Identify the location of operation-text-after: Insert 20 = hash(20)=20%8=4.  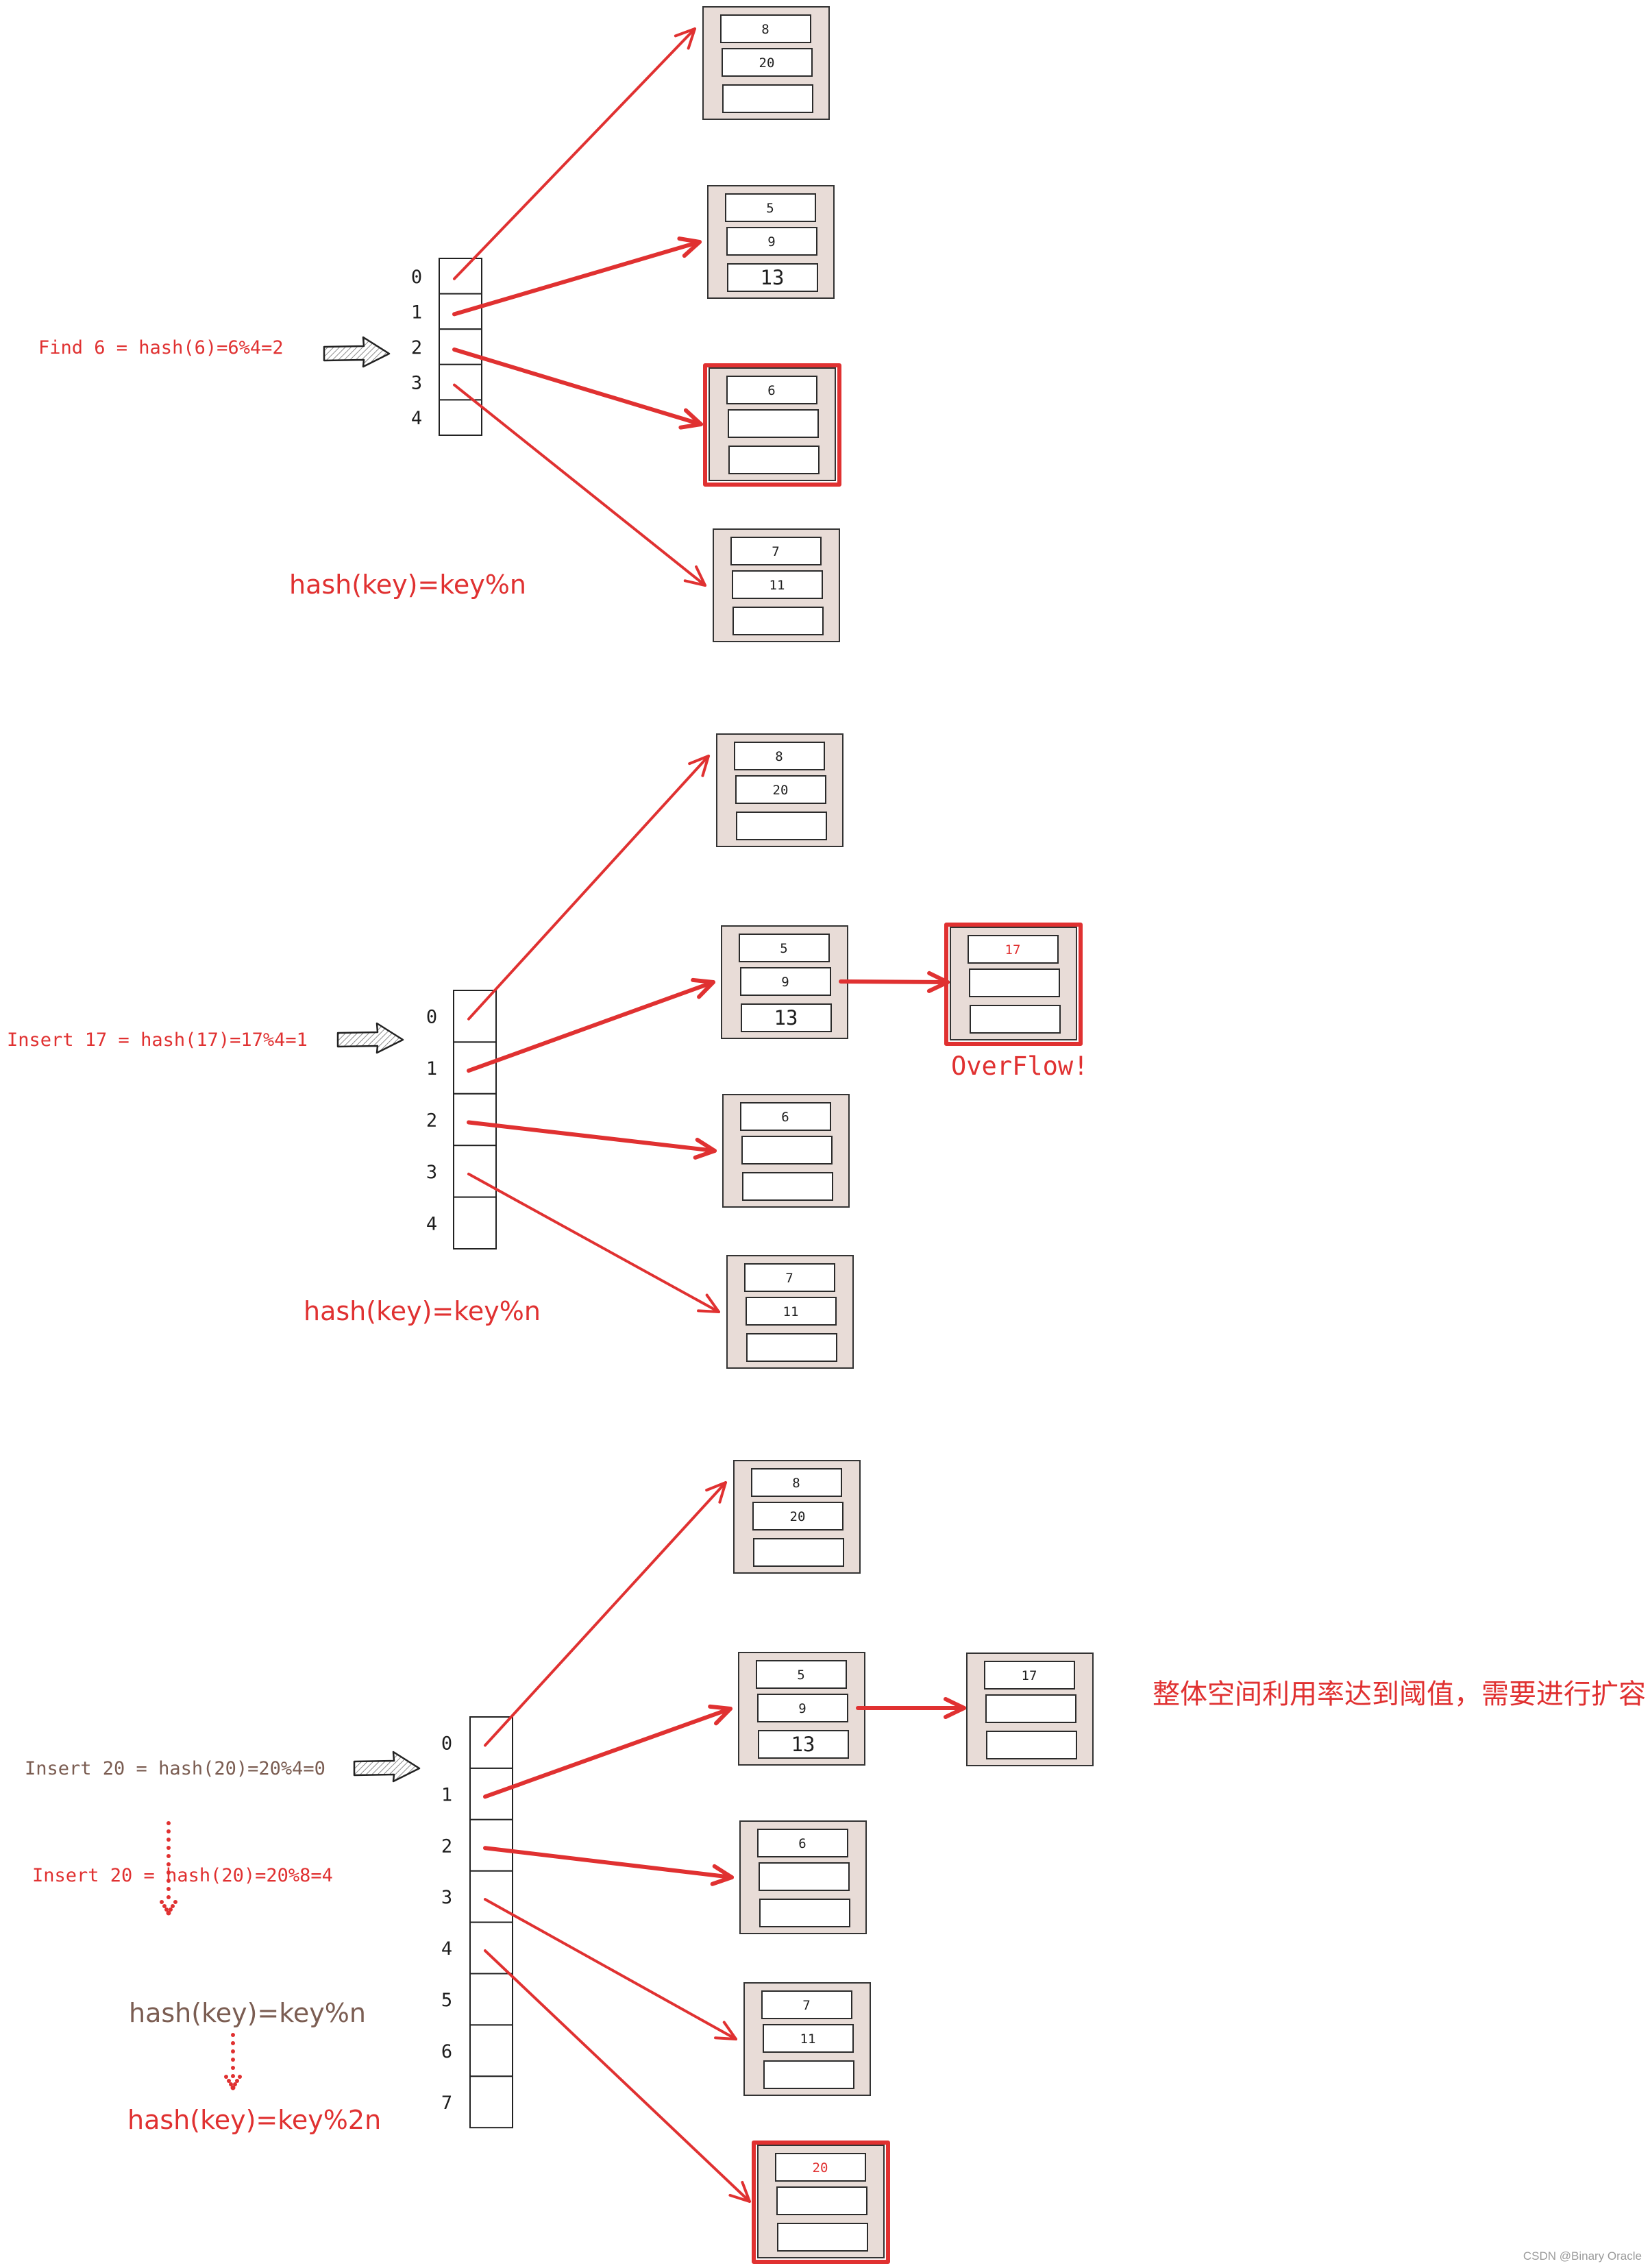
(182, 1875).